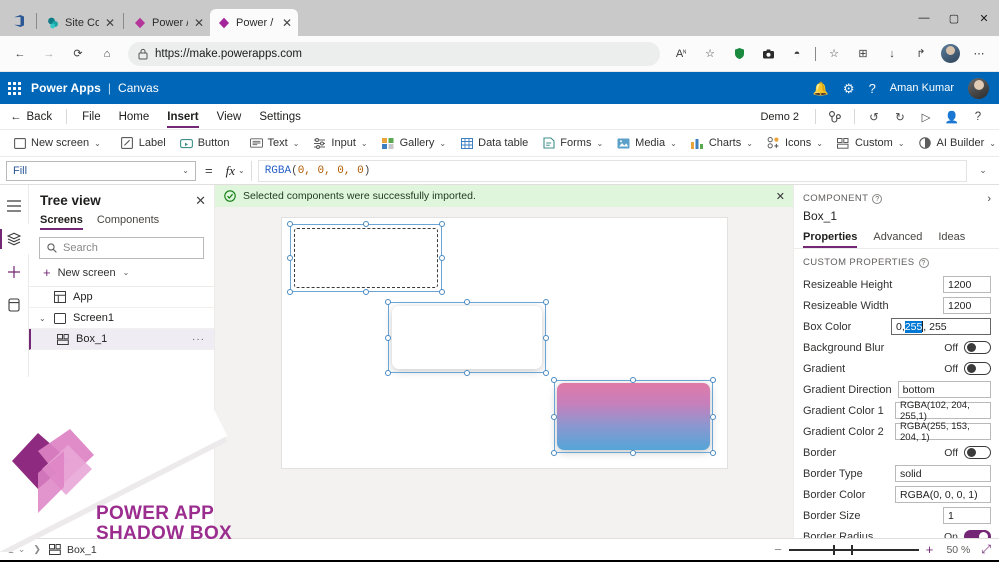 The height and width of the screenshot is (562, 999). What do you see at coordinates (710, 54) in the screenshot?
I see `add-favorite-icon: ☆` at bounding box center [710, 54].